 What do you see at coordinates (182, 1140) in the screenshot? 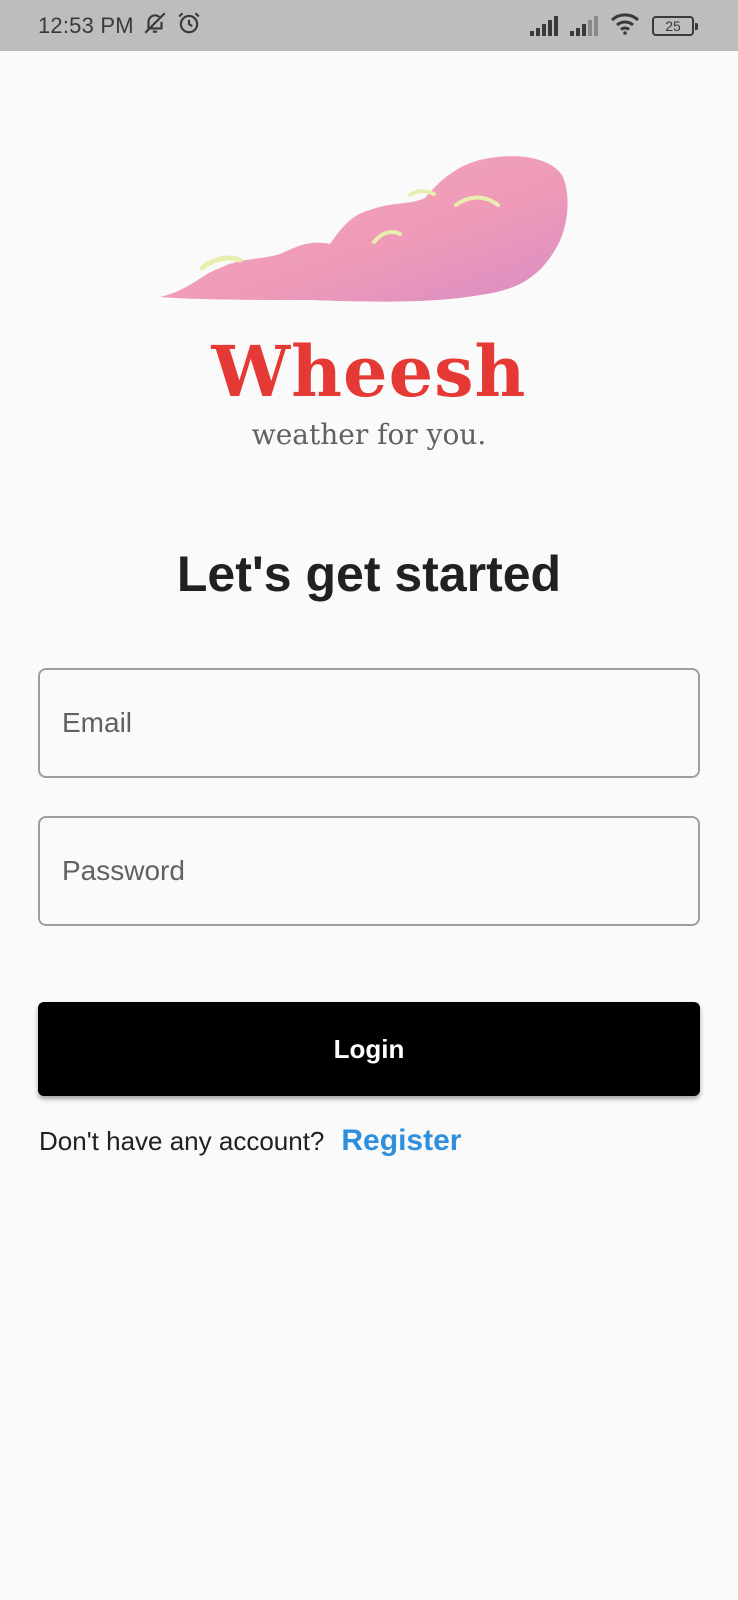
I see `register-prompt: Don't have any account?` at bounding box center [182, 1140].